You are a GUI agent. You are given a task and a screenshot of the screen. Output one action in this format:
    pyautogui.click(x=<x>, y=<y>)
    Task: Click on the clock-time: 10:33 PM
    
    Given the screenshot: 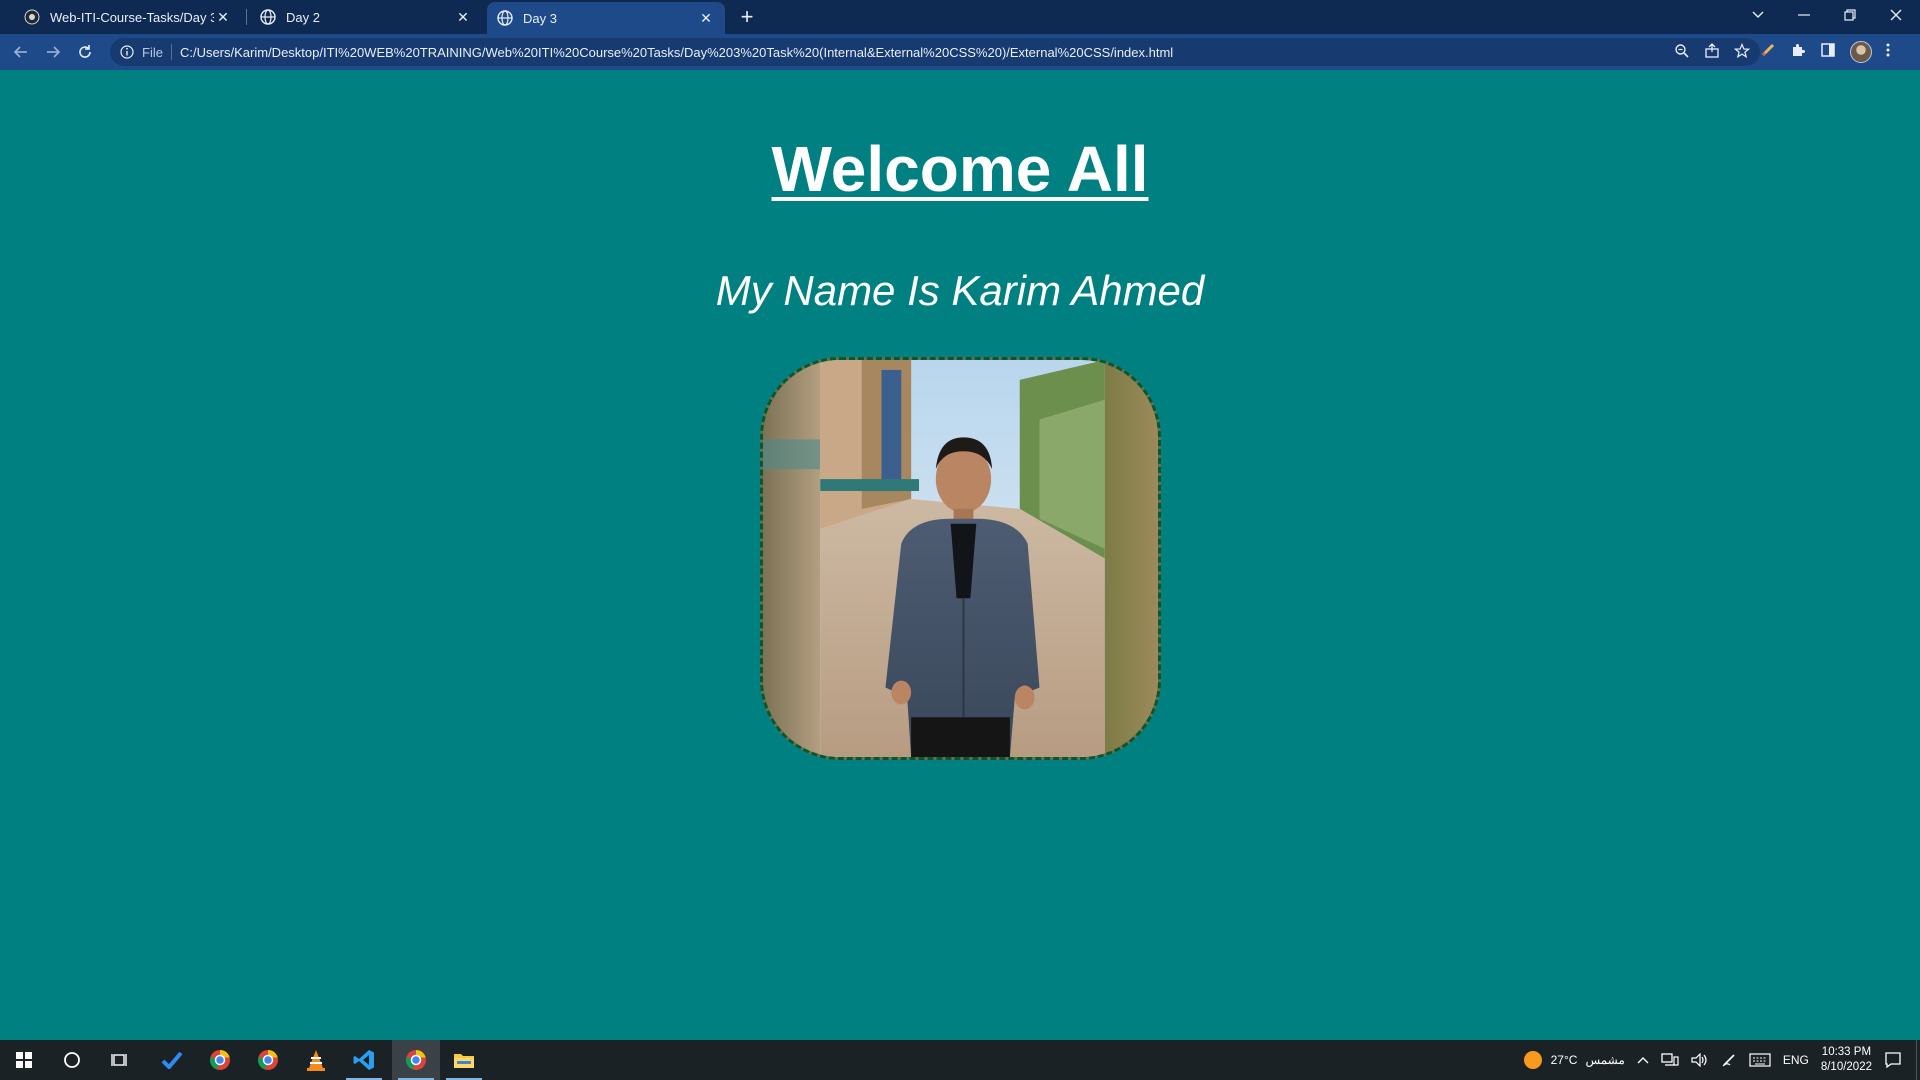 What is the action you would take?
    pyautogui.click(x=1846, y=1052)
    